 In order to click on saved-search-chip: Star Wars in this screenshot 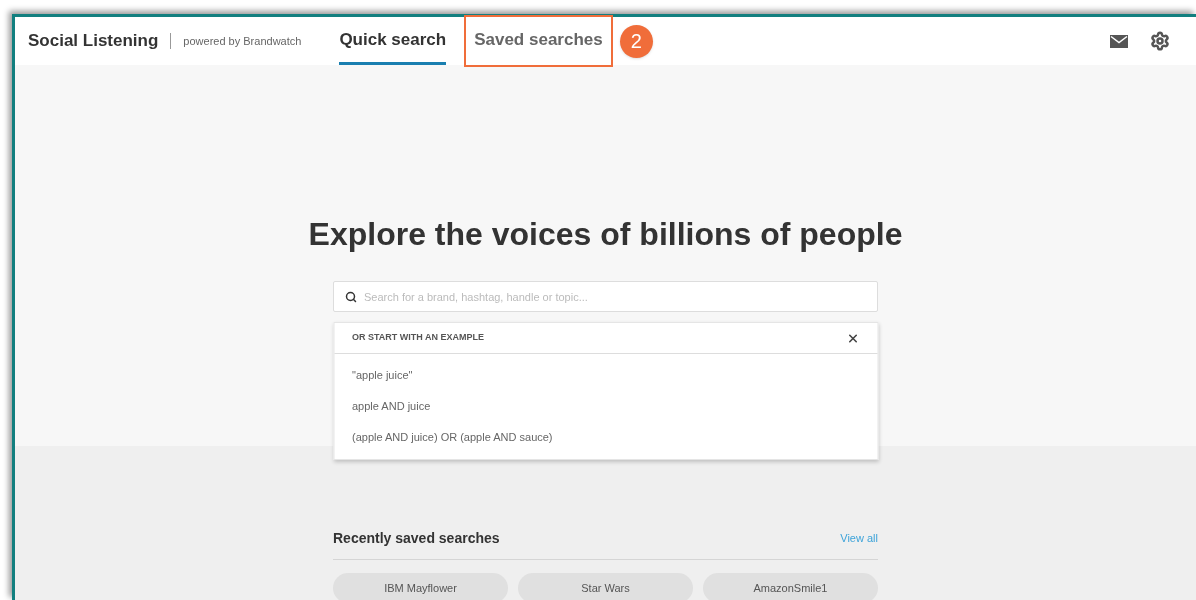, I will do `click(605, 586)`.